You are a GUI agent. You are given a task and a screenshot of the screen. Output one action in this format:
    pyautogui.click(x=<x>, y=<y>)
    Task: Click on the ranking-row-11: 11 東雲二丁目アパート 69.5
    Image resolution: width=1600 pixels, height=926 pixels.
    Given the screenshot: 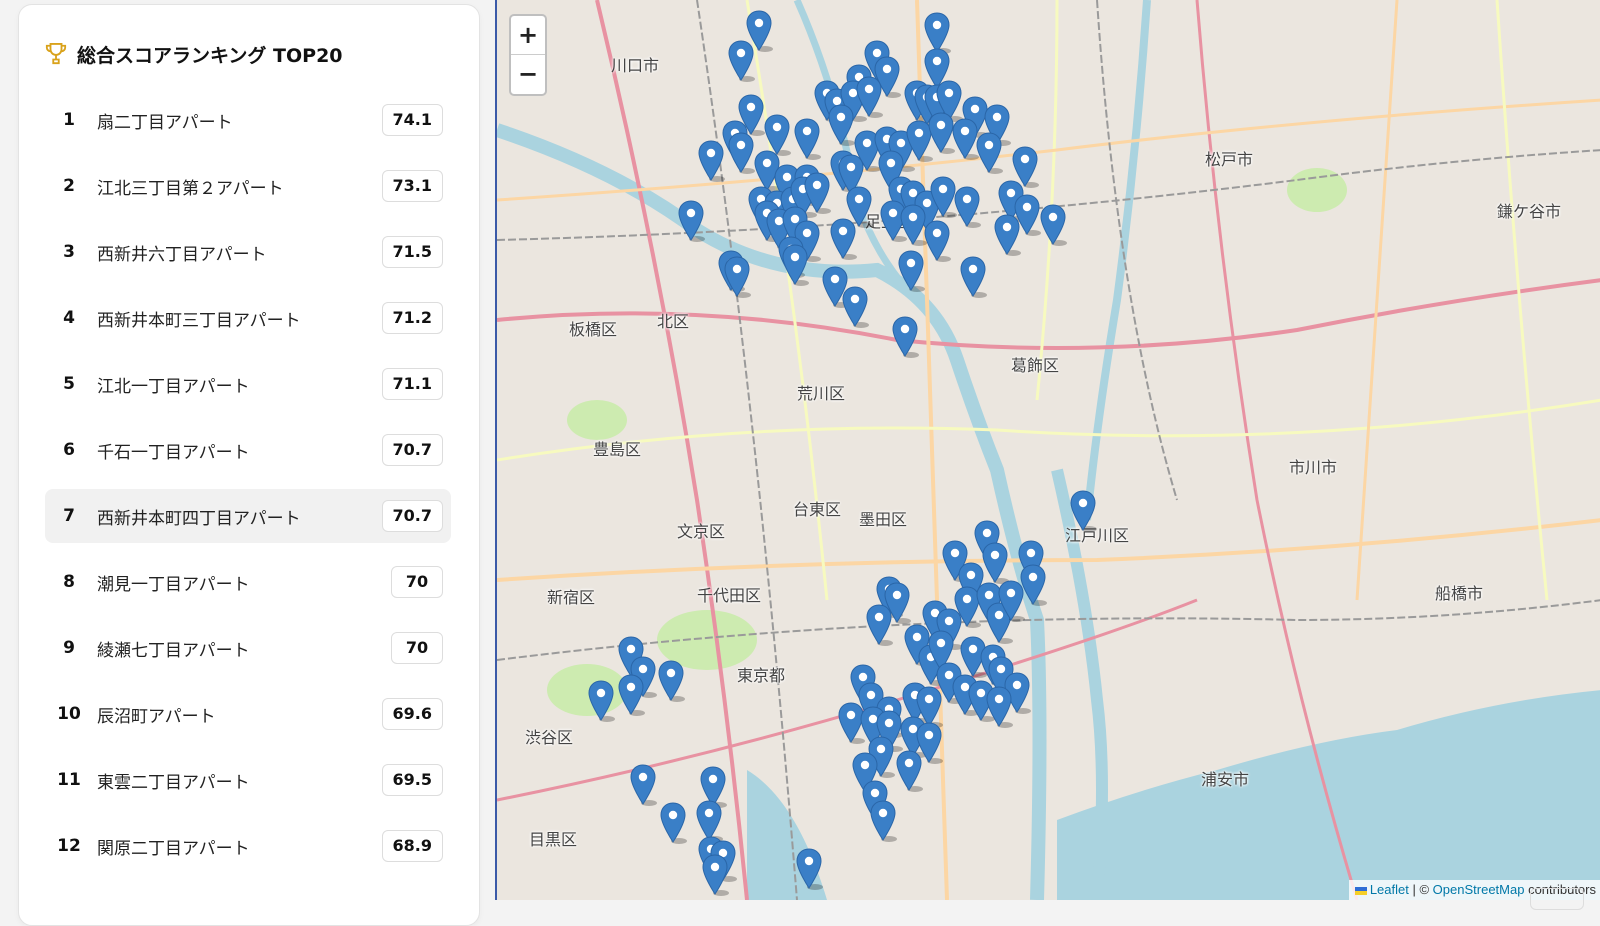 What is the action you would take?
    pyautogui.click(x=248, y=780)
    